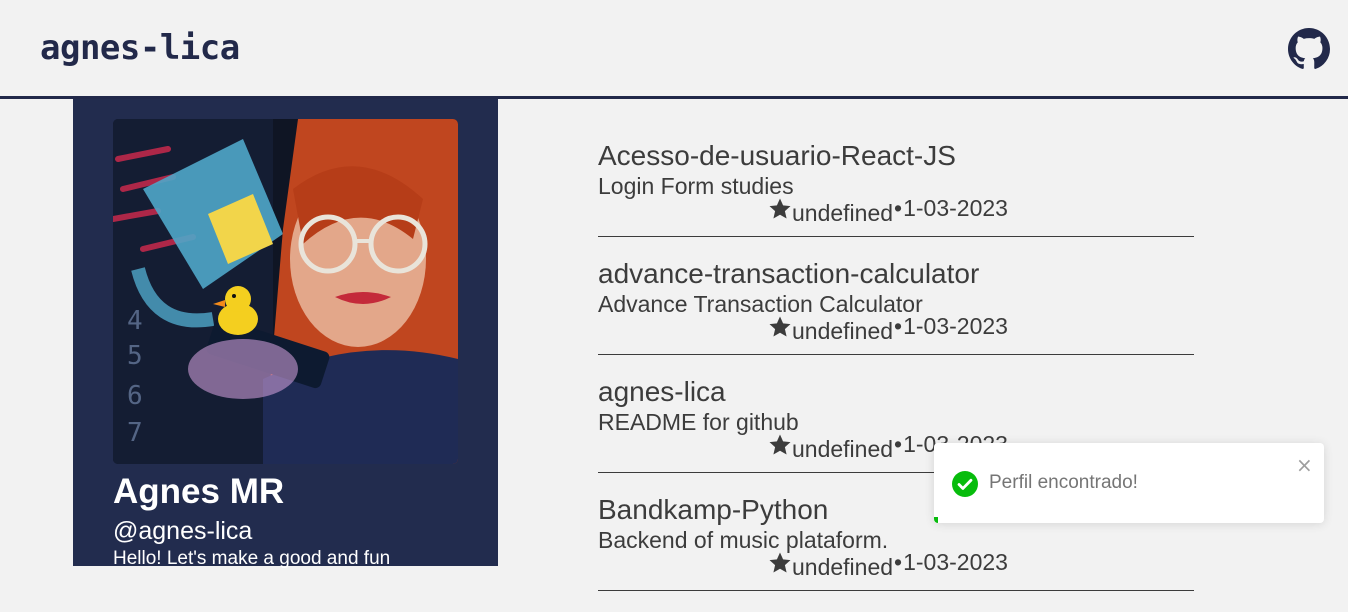 The width and height of the screenshot is (1348, 612). What do you see at coordinates (135, 396) in the screenshot?
I see `svg-text: 6` at bounding box center [135, 396].